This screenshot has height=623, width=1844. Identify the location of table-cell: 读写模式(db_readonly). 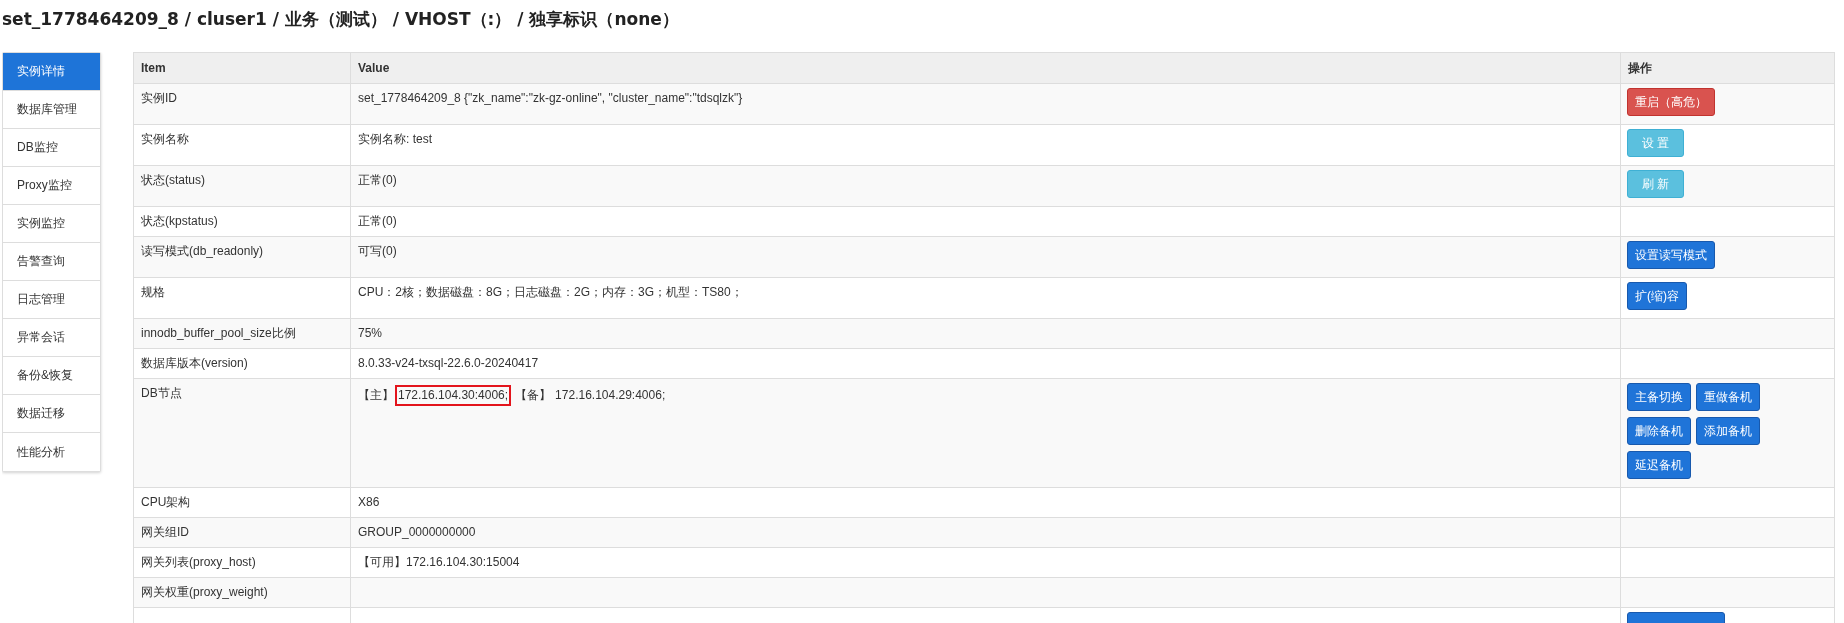
(242, 257).